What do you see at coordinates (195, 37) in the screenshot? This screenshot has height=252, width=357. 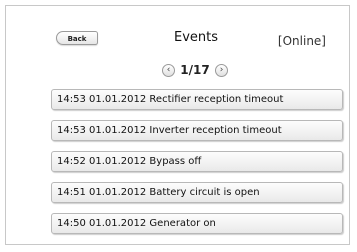 I see `page-title: Events` at bounding box center [195, 37].